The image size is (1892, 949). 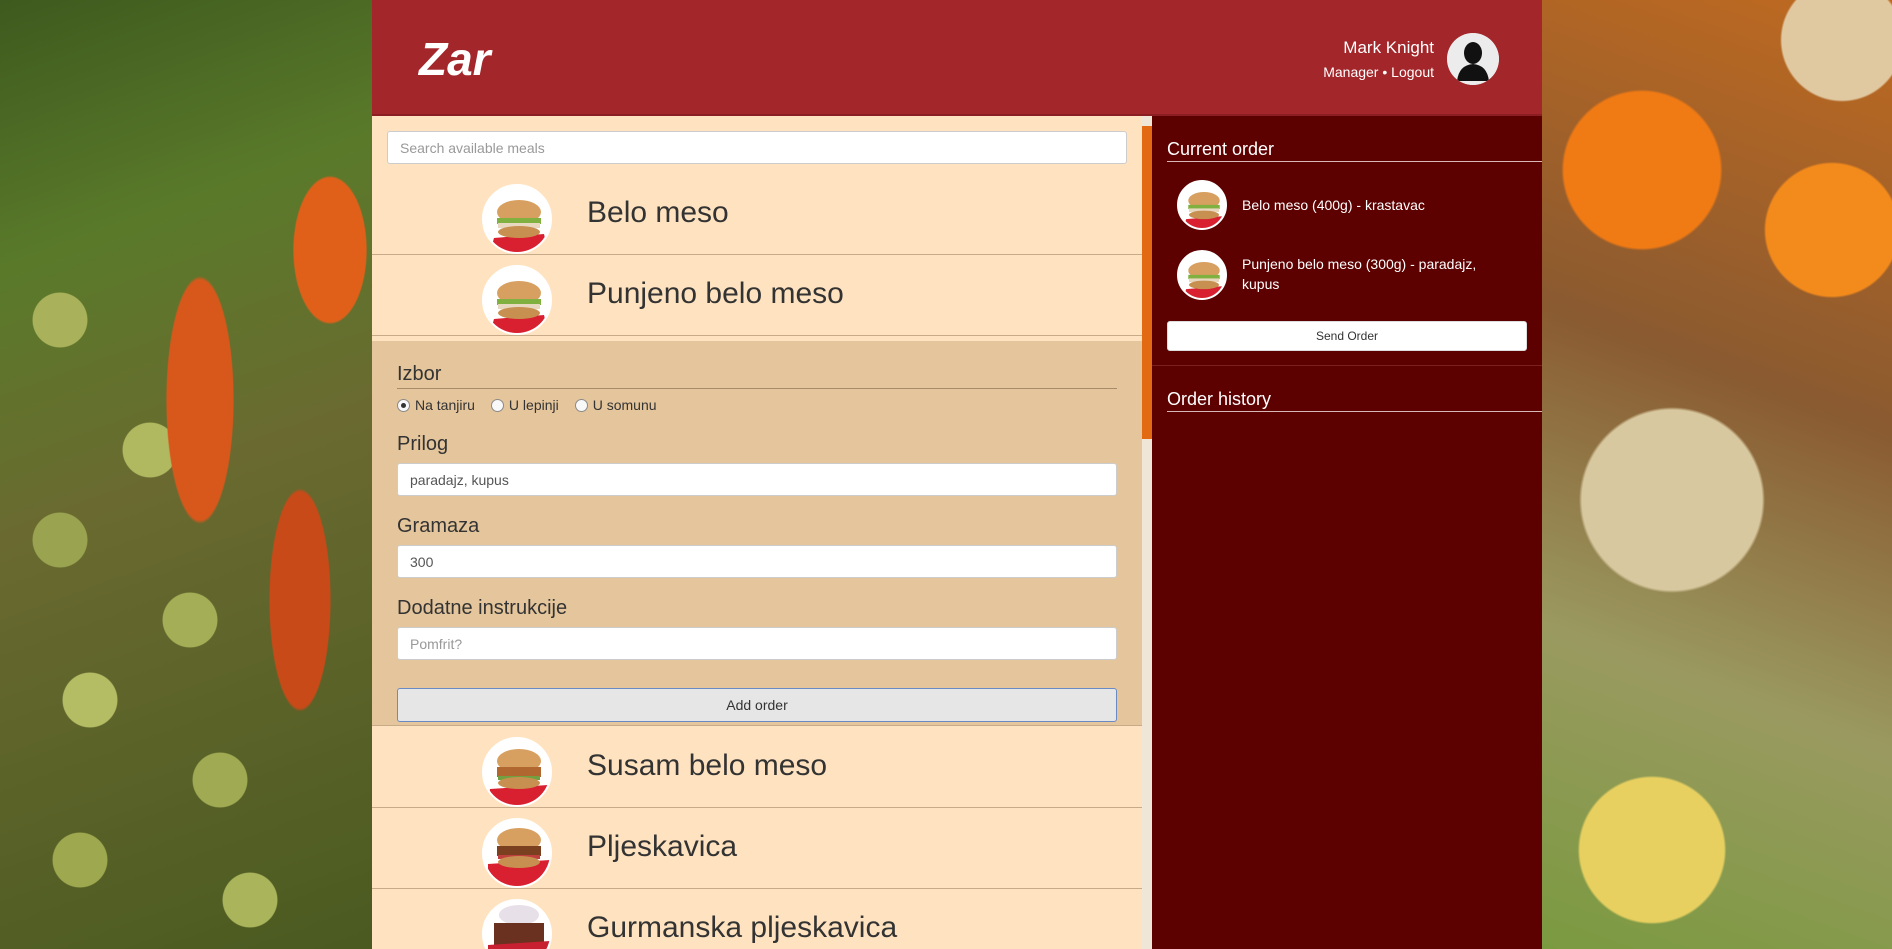 What do you see at coordinates (662, 846) in the screenshot?
I see `meal-name: Pljeskavica` at bounding box center [662, 846].